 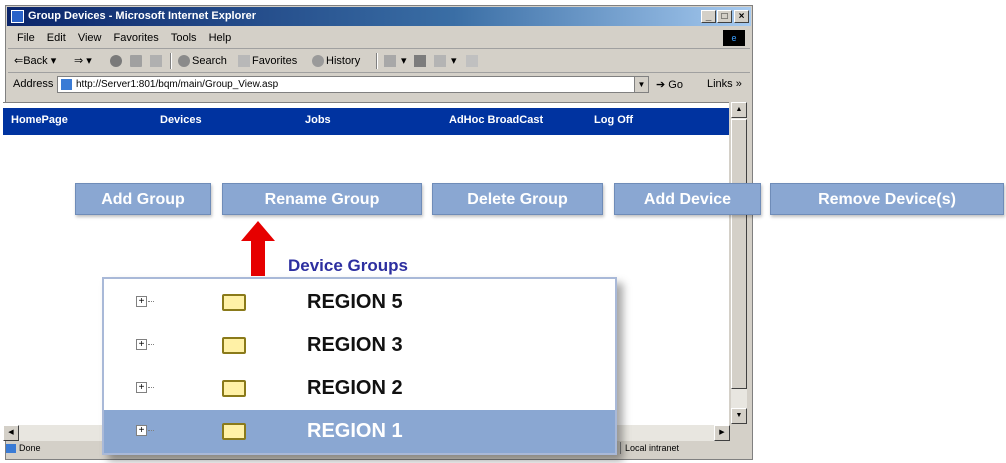 What do you see at coordinates (19, 61) in the screenshot?
I see `back-arrow-icon: ⇐` at bounding box center [19, 61].